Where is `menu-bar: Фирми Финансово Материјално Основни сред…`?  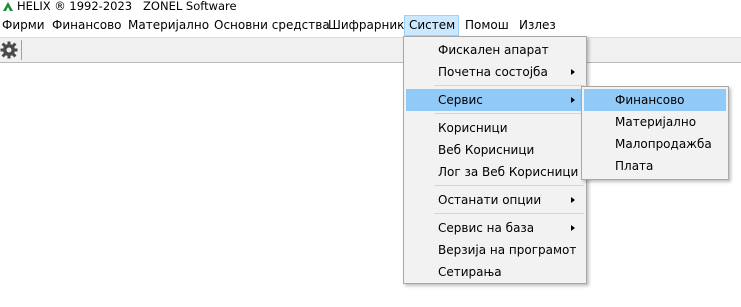 menu-bar: Фирми Финансово Материјално Основни сред… is located at coordinates (370, 25).